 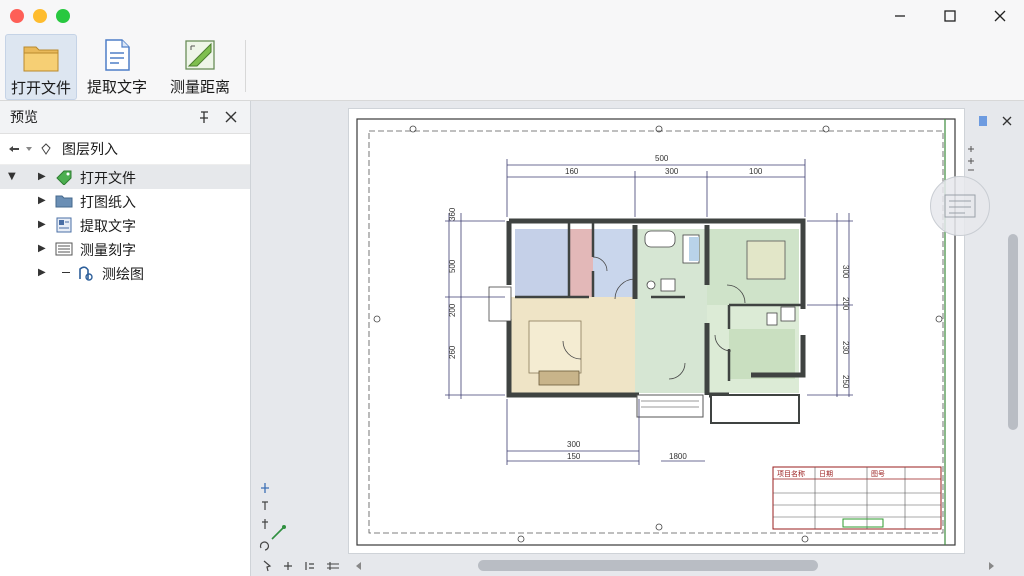 I want to click on dim-top-2: 300, so click(x=672, y=171).